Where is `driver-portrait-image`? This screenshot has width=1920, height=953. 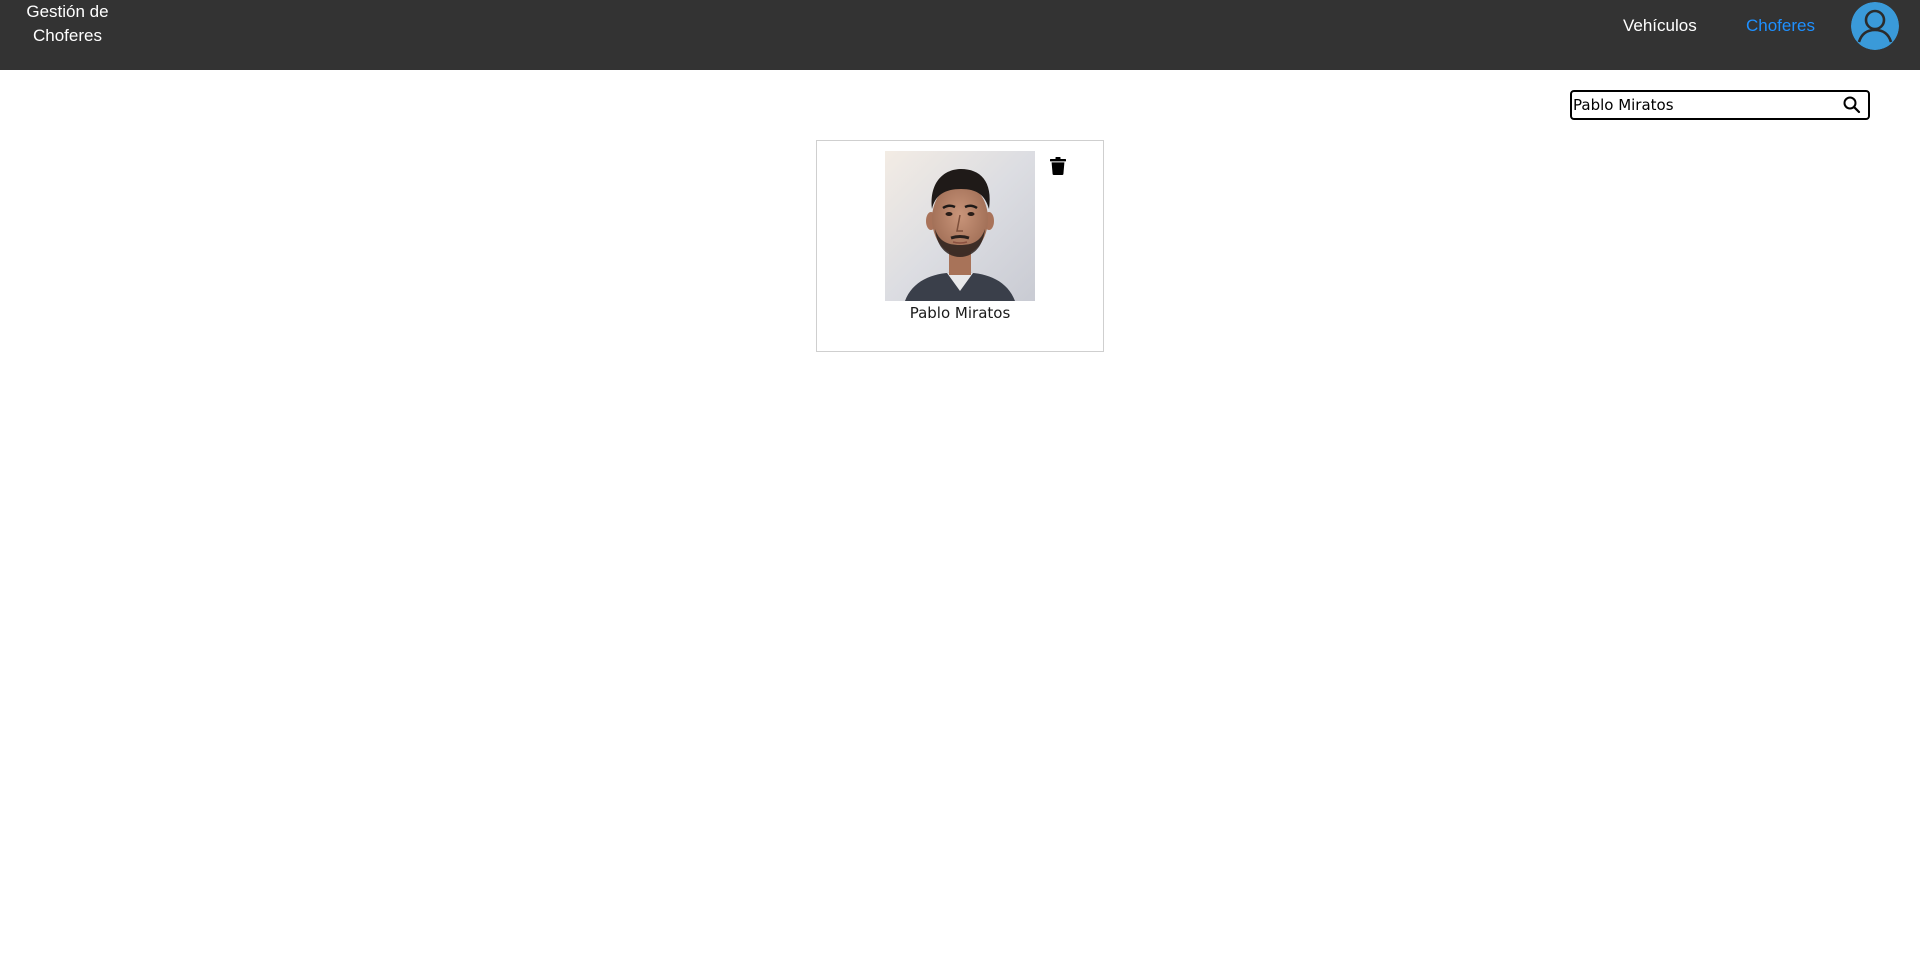 driver-portrait-image is located at coordinates (960, 226).